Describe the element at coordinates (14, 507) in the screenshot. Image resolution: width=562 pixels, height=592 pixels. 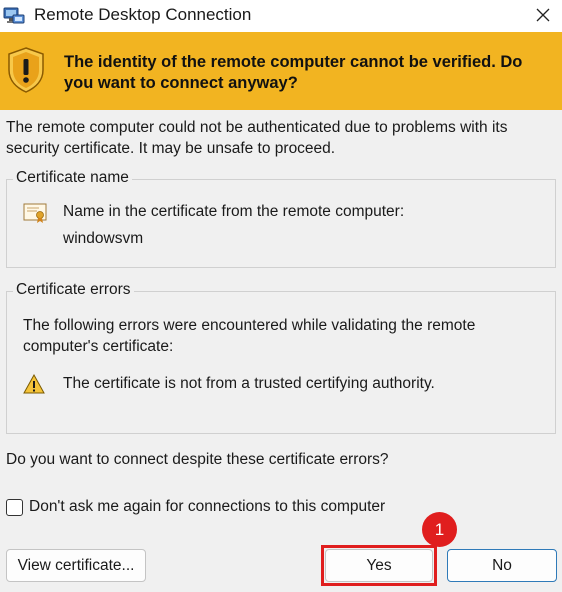
I see `dont-ask-again-checkbox` at that location.